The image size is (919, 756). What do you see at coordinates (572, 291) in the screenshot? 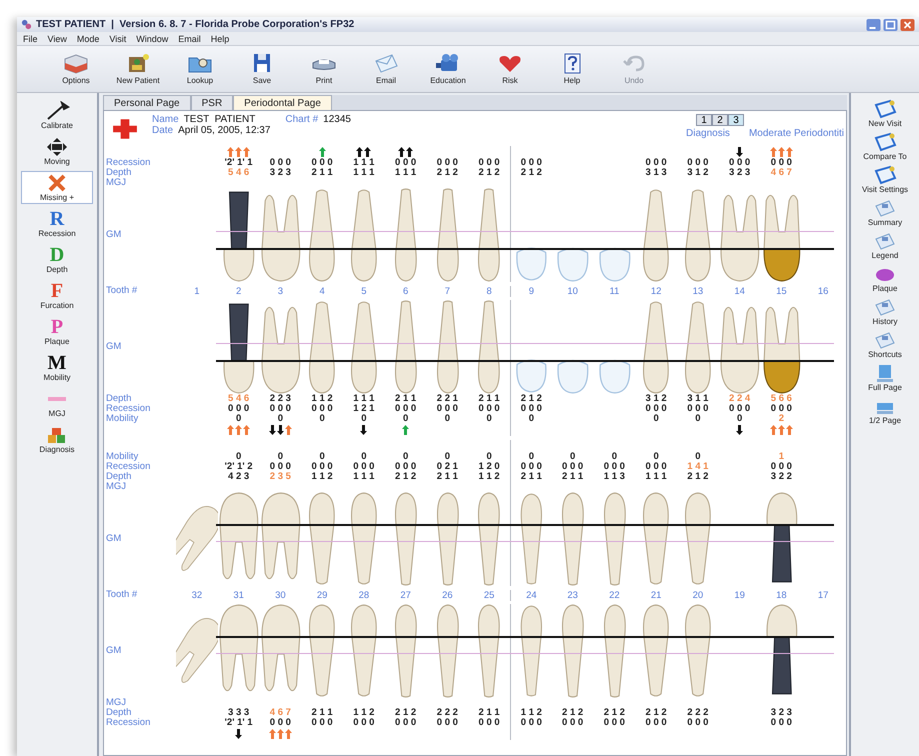
I see `tooth-number: 10` at bounding box center [572, 291].